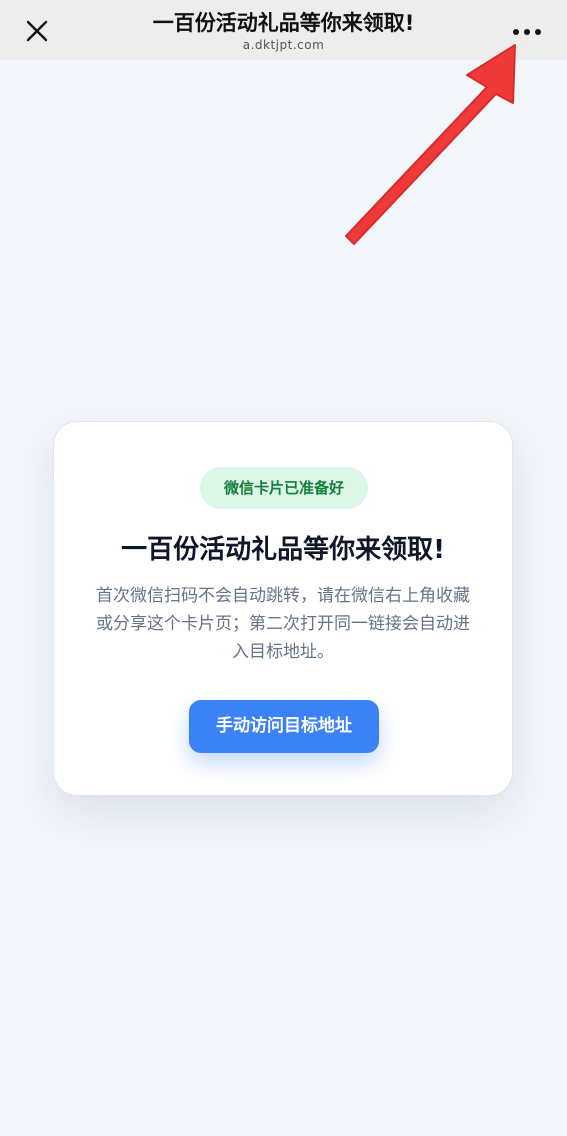 Image resolution: width=567 pixels, height=1136 pixels. Describe the element at coordinates (283, 23) in the screenshot. I see `page-title: 一百份活动礼品等你来领取!` at that location.